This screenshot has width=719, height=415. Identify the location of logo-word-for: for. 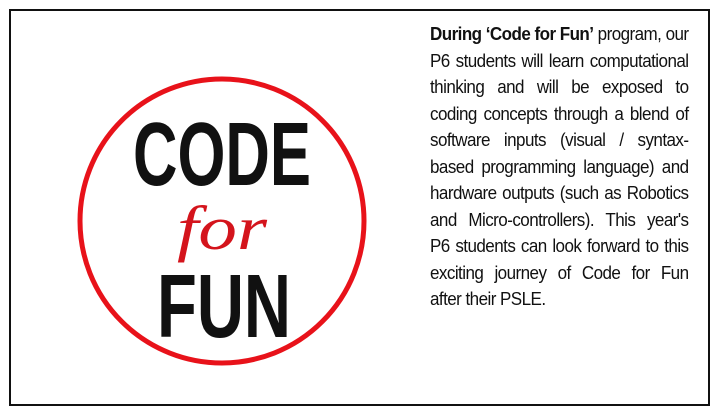
(222, 229).